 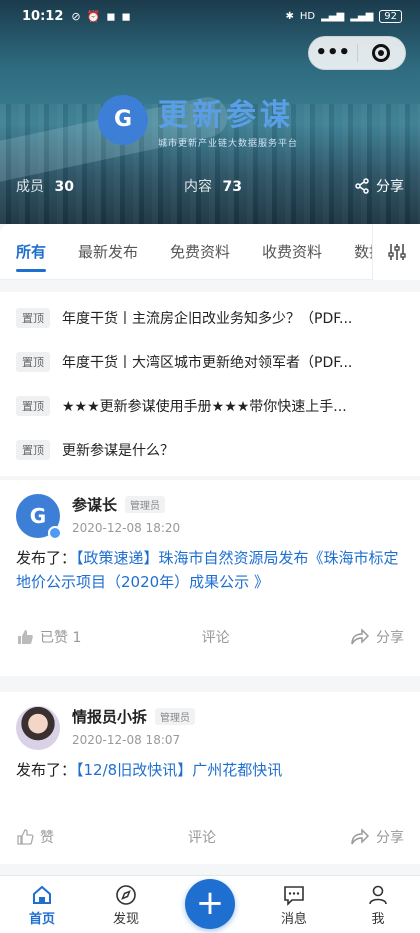 What do you see at coordinates (93, 16) in the screenshot?
I see `alarm-icon: ⏰` at bounding box center [93, 16].